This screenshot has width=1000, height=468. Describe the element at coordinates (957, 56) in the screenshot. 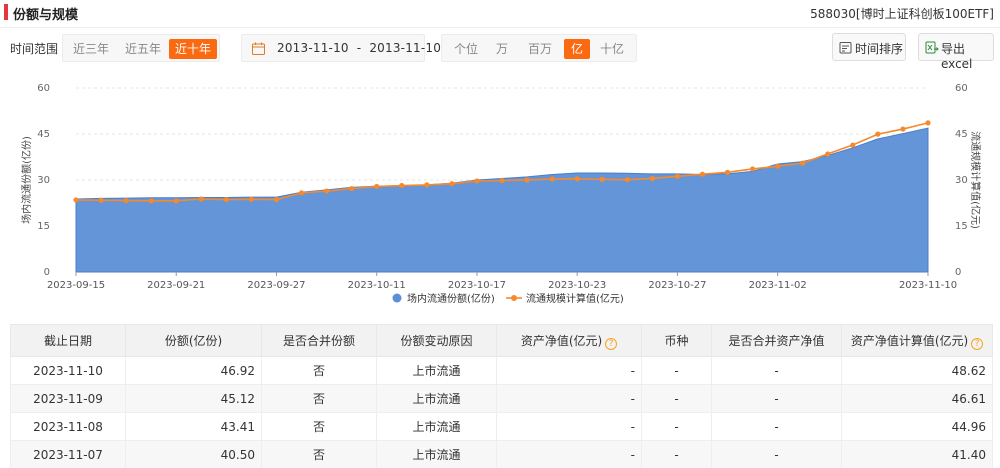

I see `export-button-label: 导出excel` at that location.